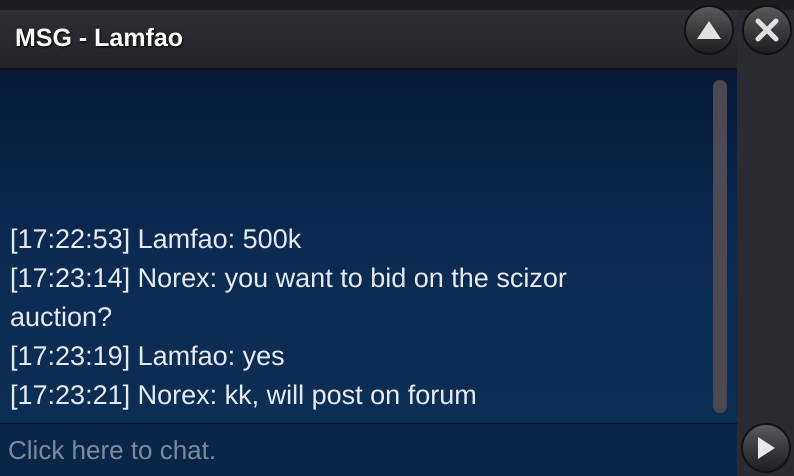 This screenshot has width=794, height=476. Describe the element at coordinates (368, 450) in the screenshot. I see `chat-input-field: Click here to chat.` at that location.